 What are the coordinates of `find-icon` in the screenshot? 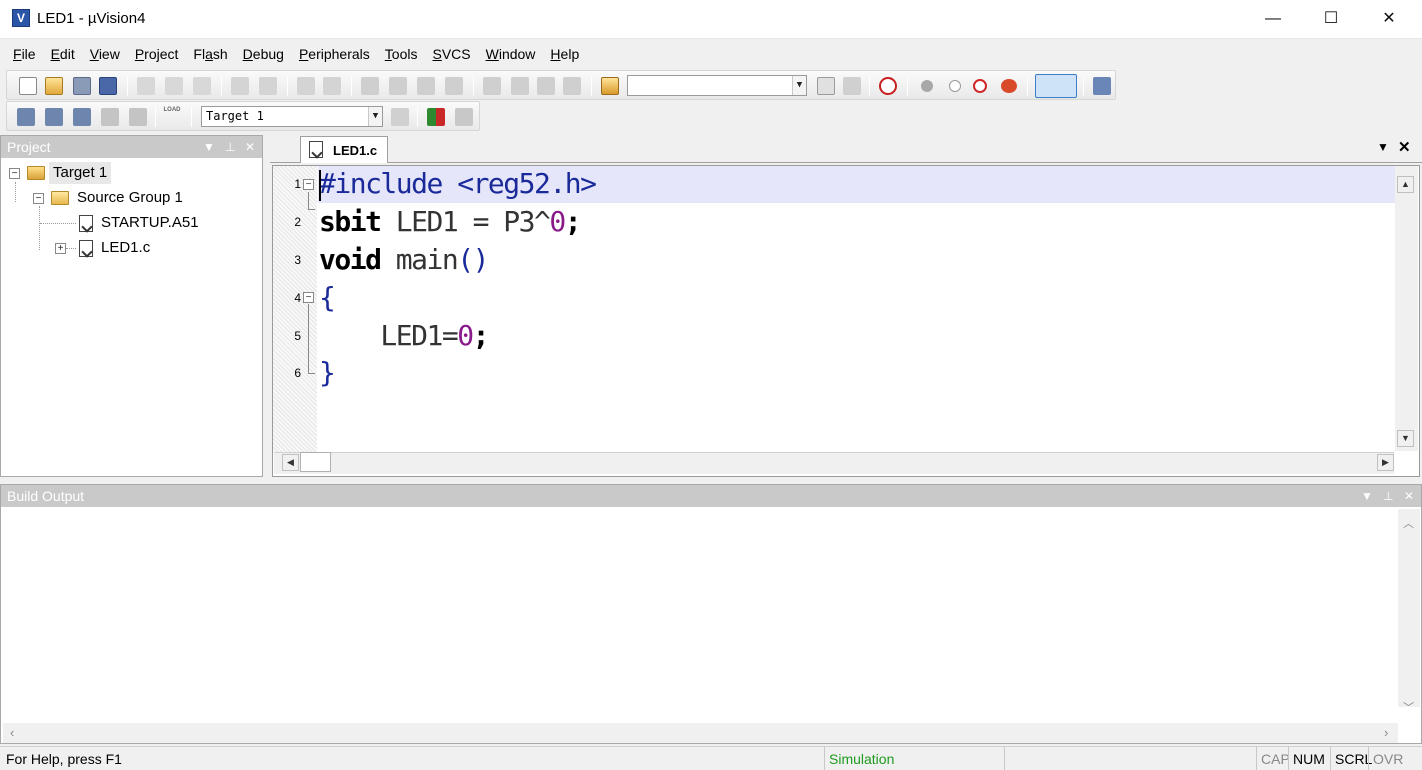 It's located at (826, 86).